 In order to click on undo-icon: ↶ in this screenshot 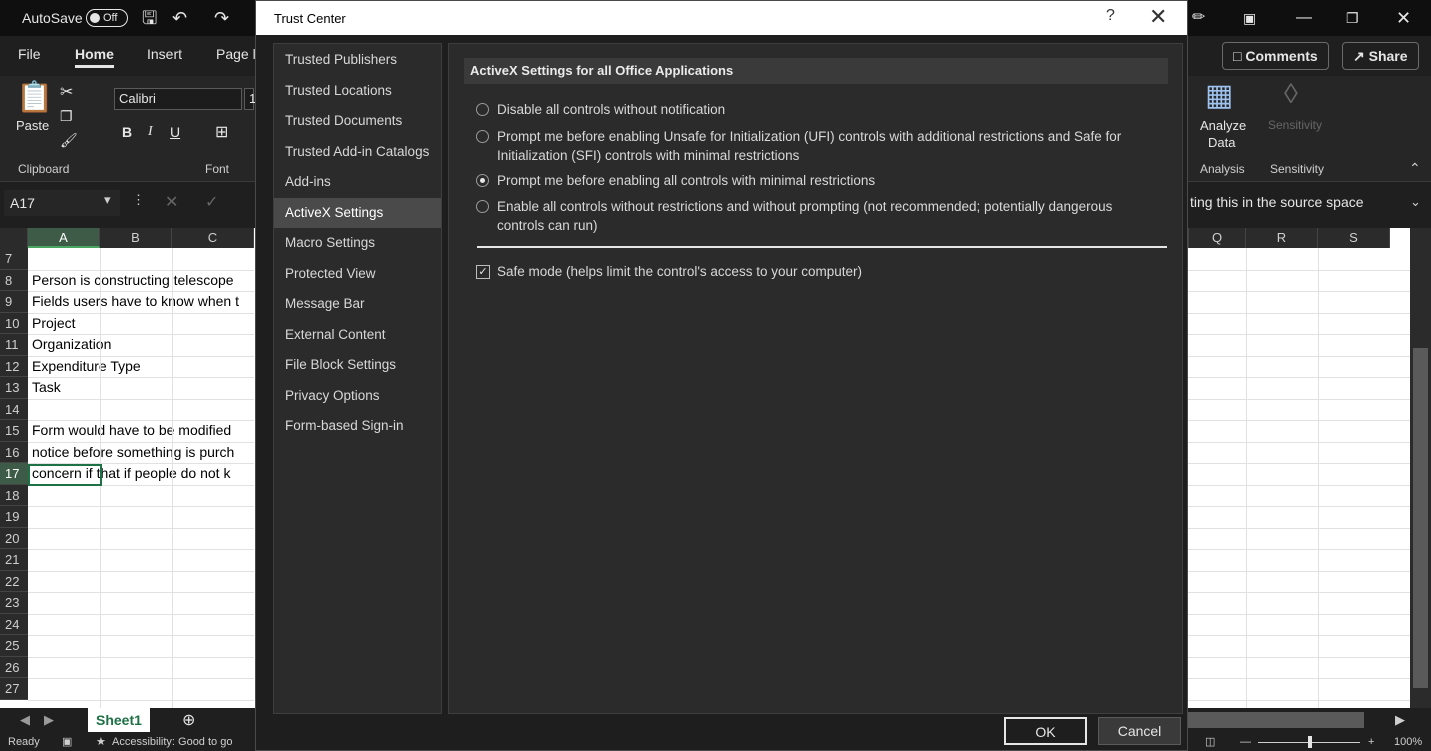, I will do `click(179, 18)`.